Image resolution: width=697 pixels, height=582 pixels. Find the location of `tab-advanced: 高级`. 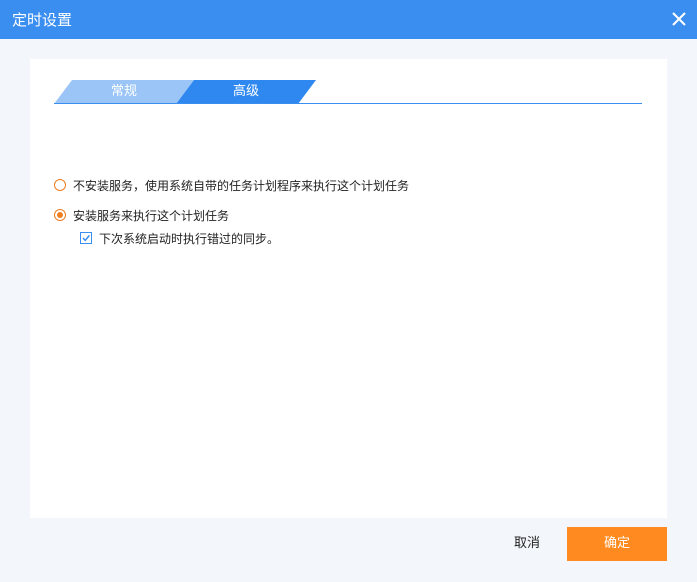

tab-advanced: 高级 is located at coordinates (246, 92).